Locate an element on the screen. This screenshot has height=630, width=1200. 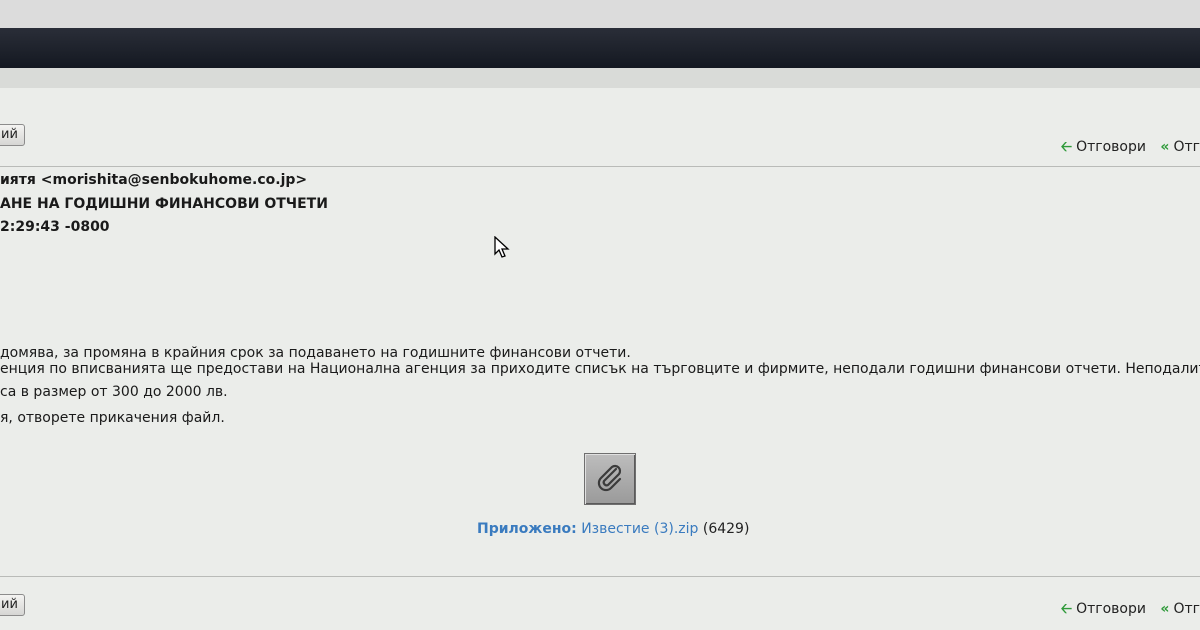
message-actions-top: 🡠 Отговори «Отг is located at coordinates (1125, 148).